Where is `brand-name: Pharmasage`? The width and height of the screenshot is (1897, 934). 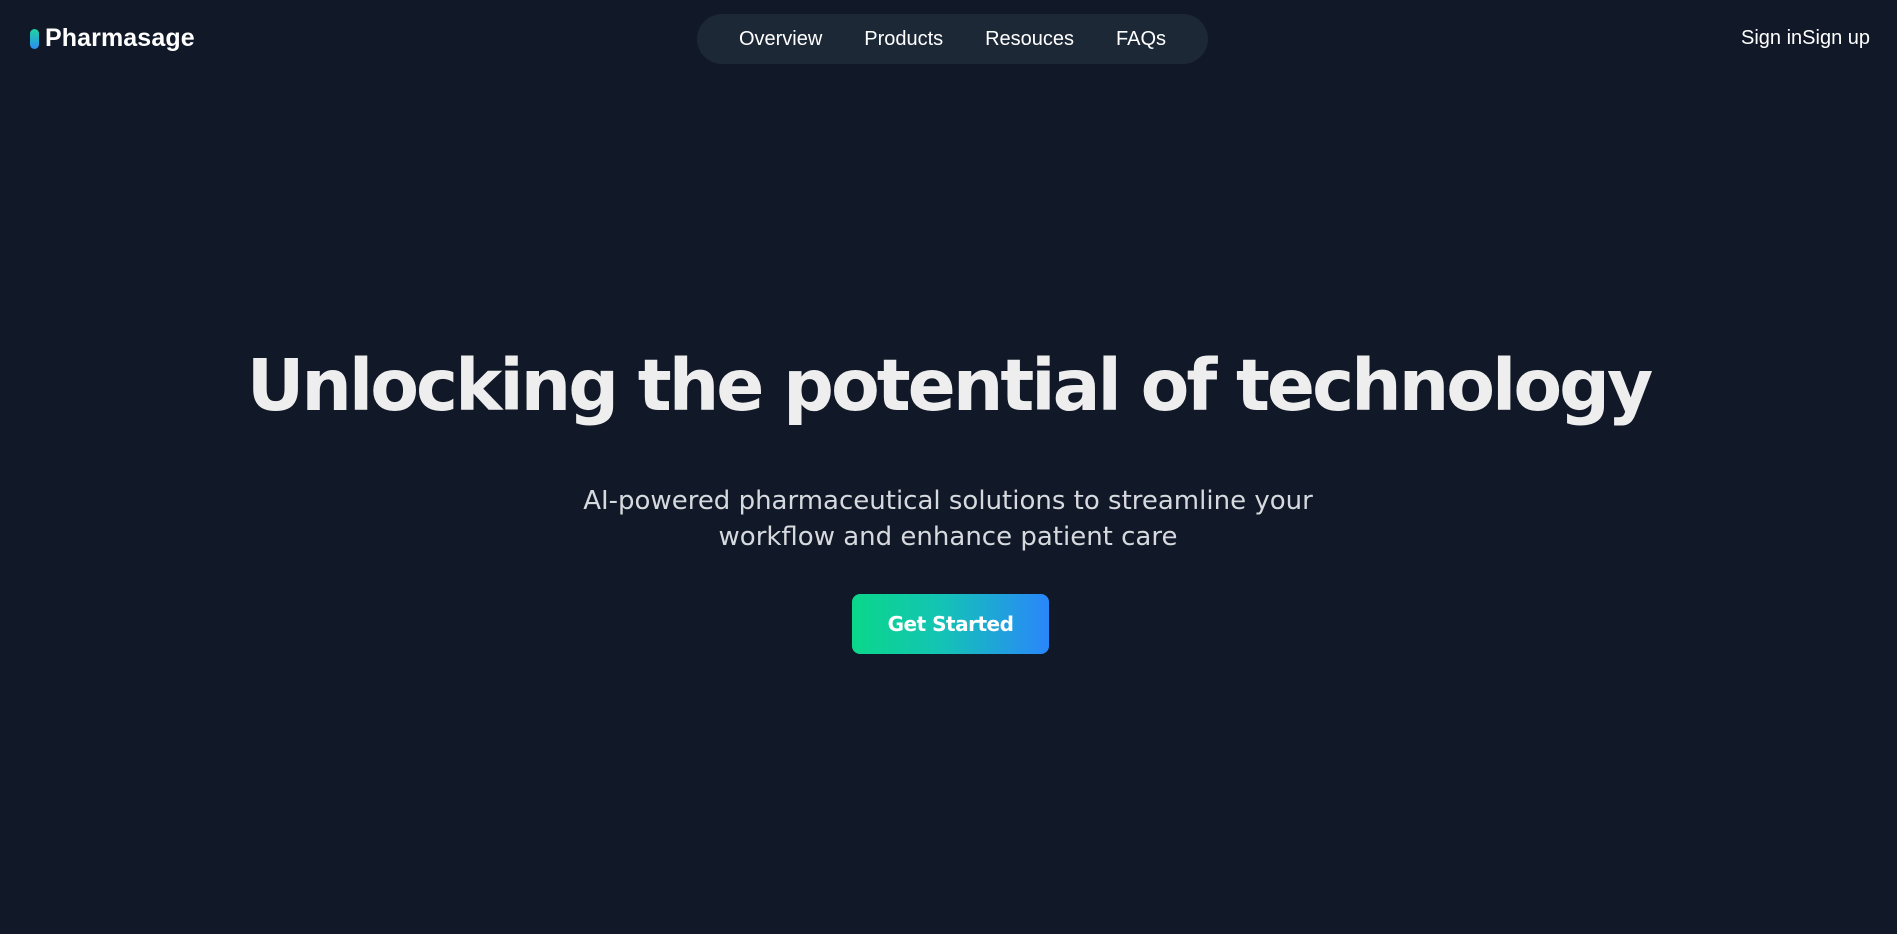 brand-name: Pharmasage is located at coordinates (120, 38).